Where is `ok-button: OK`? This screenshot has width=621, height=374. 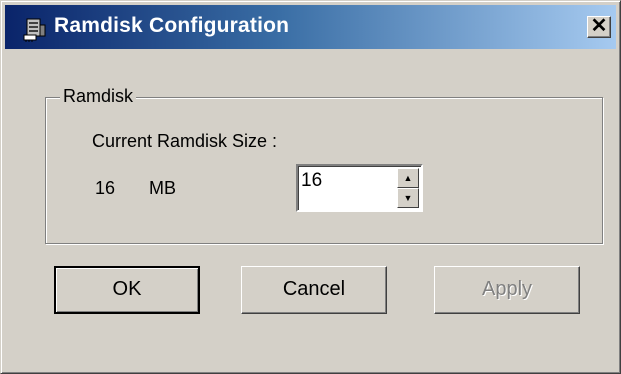 ok-button: OK is located at coordinates (127, 290).